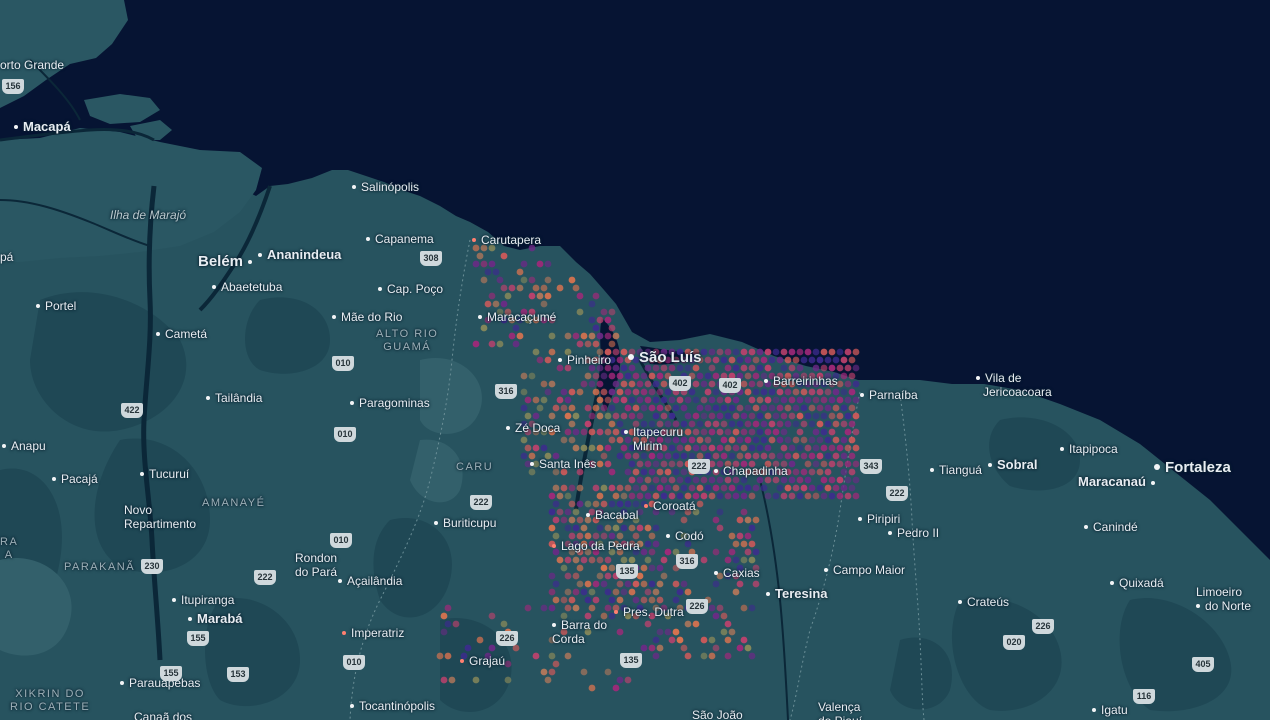 This screenshot has width=1270, height=720. I want to click on place-label-maracanaú: Maracanaú, so click(1116, 482).